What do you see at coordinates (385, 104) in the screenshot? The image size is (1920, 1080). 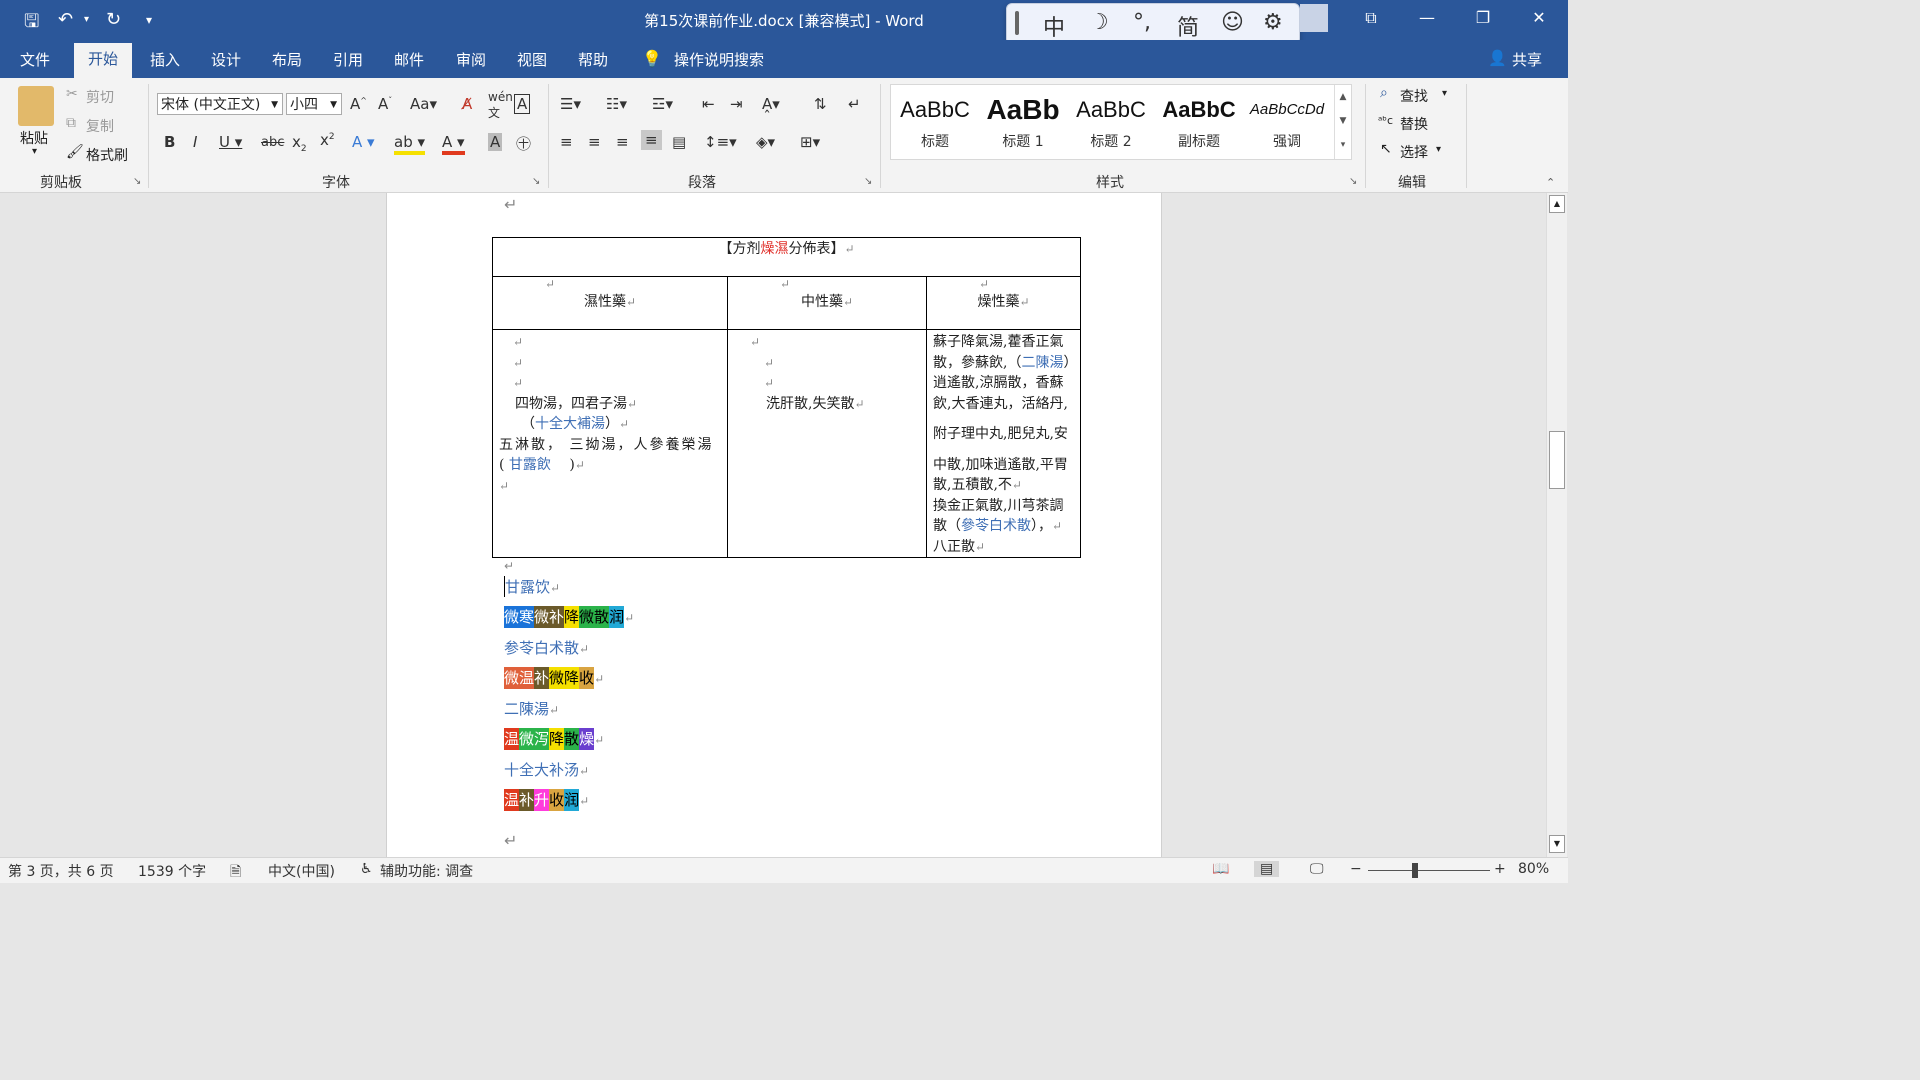 I see `shrink-font-icon: Aˇ` at bounding box center [385, 104].